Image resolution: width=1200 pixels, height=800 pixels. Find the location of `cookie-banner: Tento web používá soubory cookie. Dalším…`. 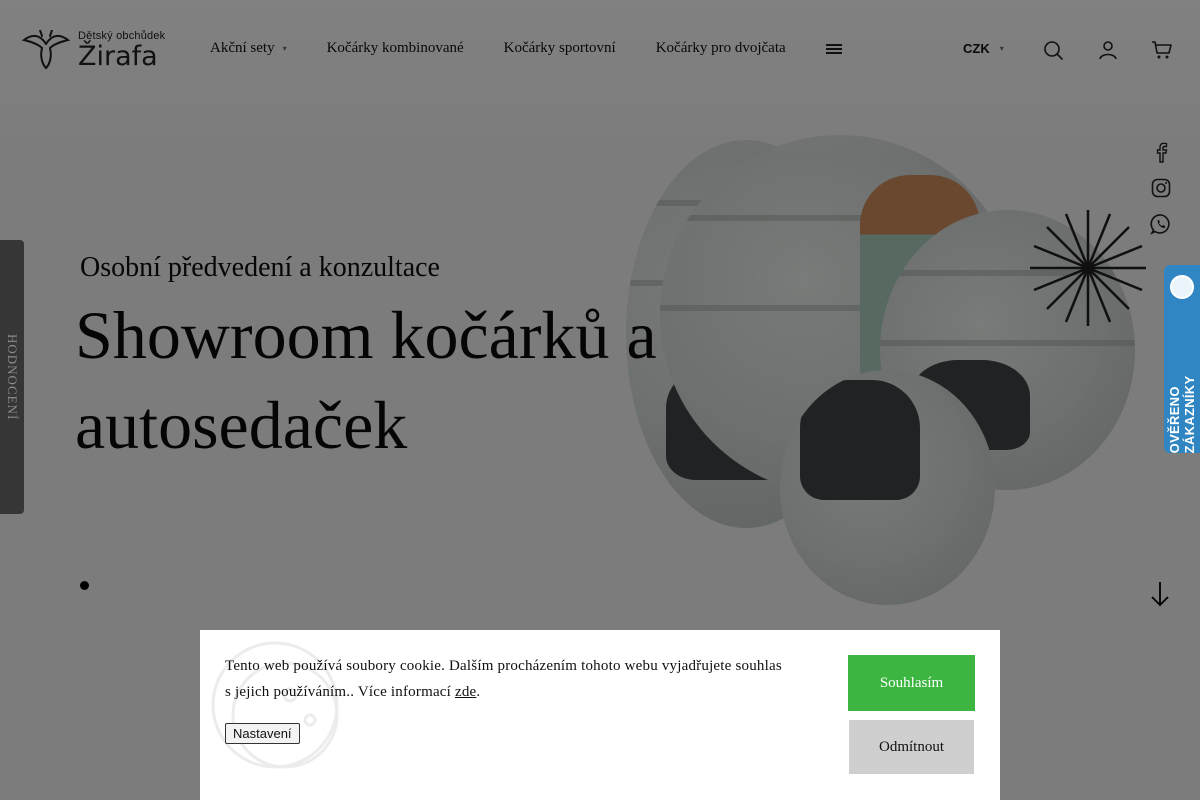

cookie-banner: Tento web používá soubory cookie. Dalším… is located at coordinates (600, 715).